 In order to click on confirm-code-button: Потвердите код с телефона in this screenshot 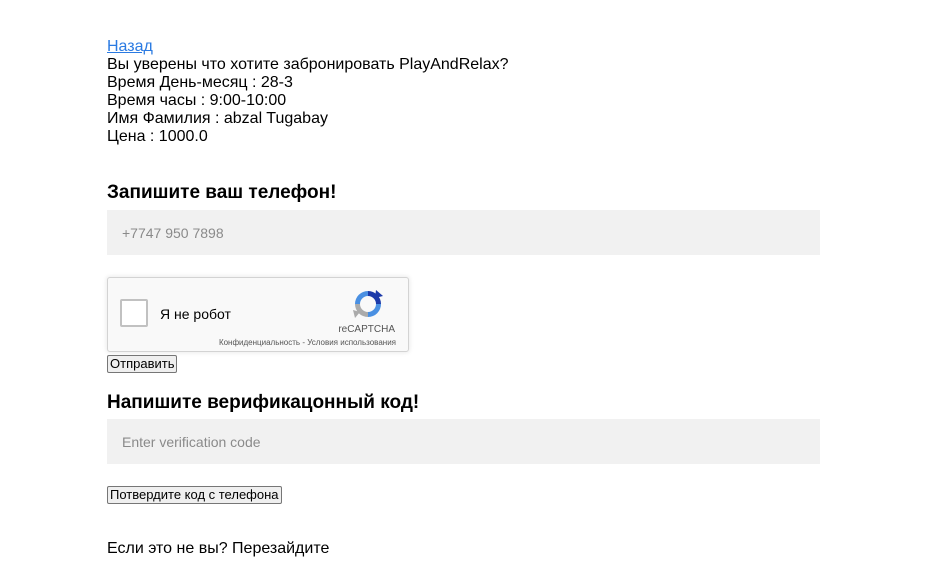, I will do `click(194, 495)`.